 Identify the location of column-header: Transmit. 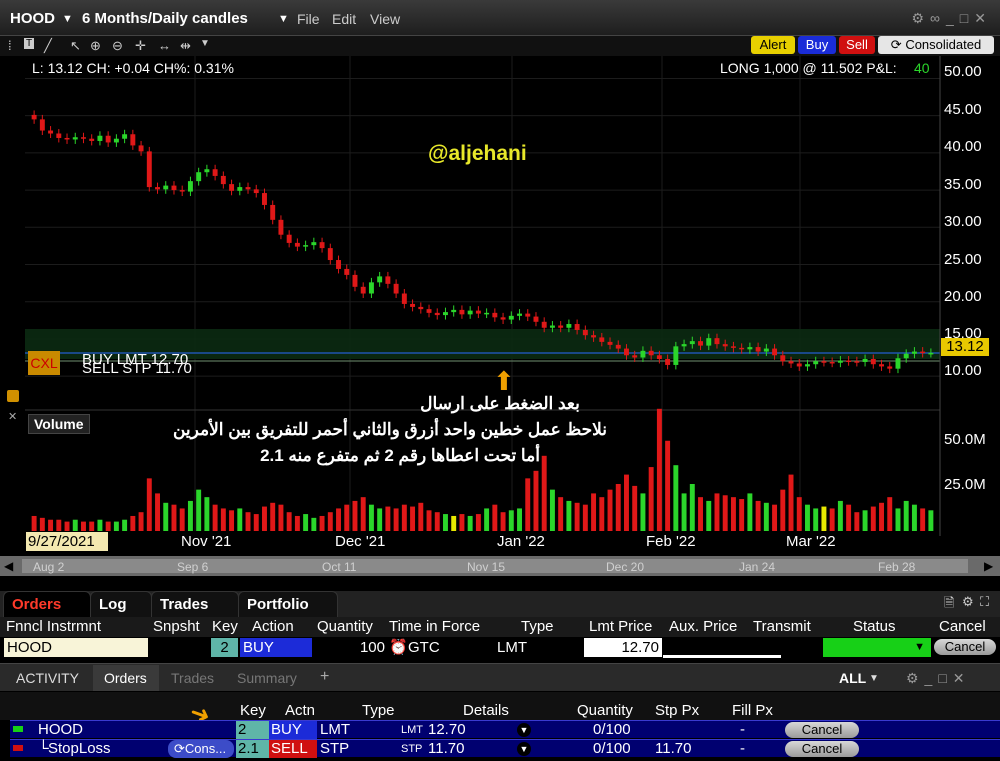
(782, 626).